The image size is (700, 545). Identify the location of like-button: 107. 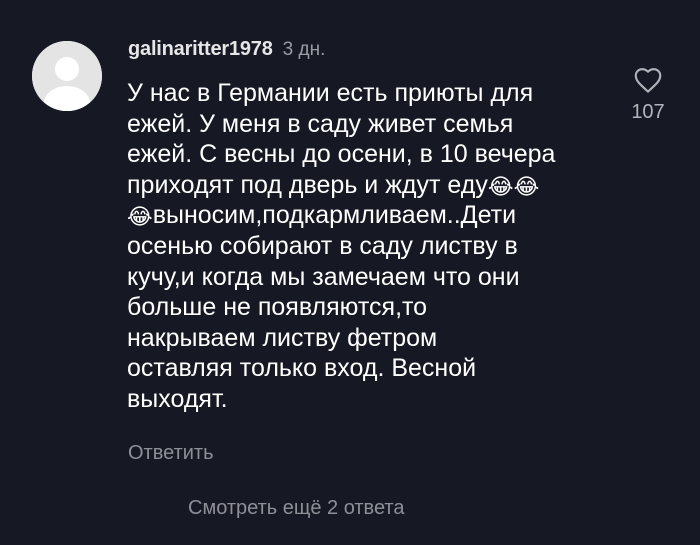
(648, 95).